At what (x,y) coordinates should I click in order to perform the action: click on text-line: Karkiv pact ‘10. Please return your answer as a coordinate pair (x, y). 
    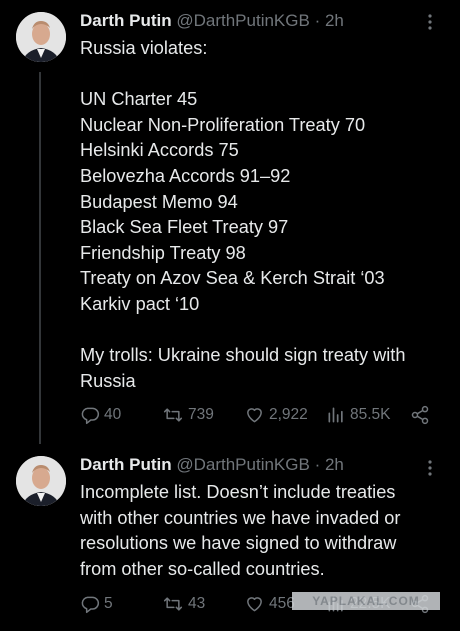
    Looking at the image, I should click on (140, 303).